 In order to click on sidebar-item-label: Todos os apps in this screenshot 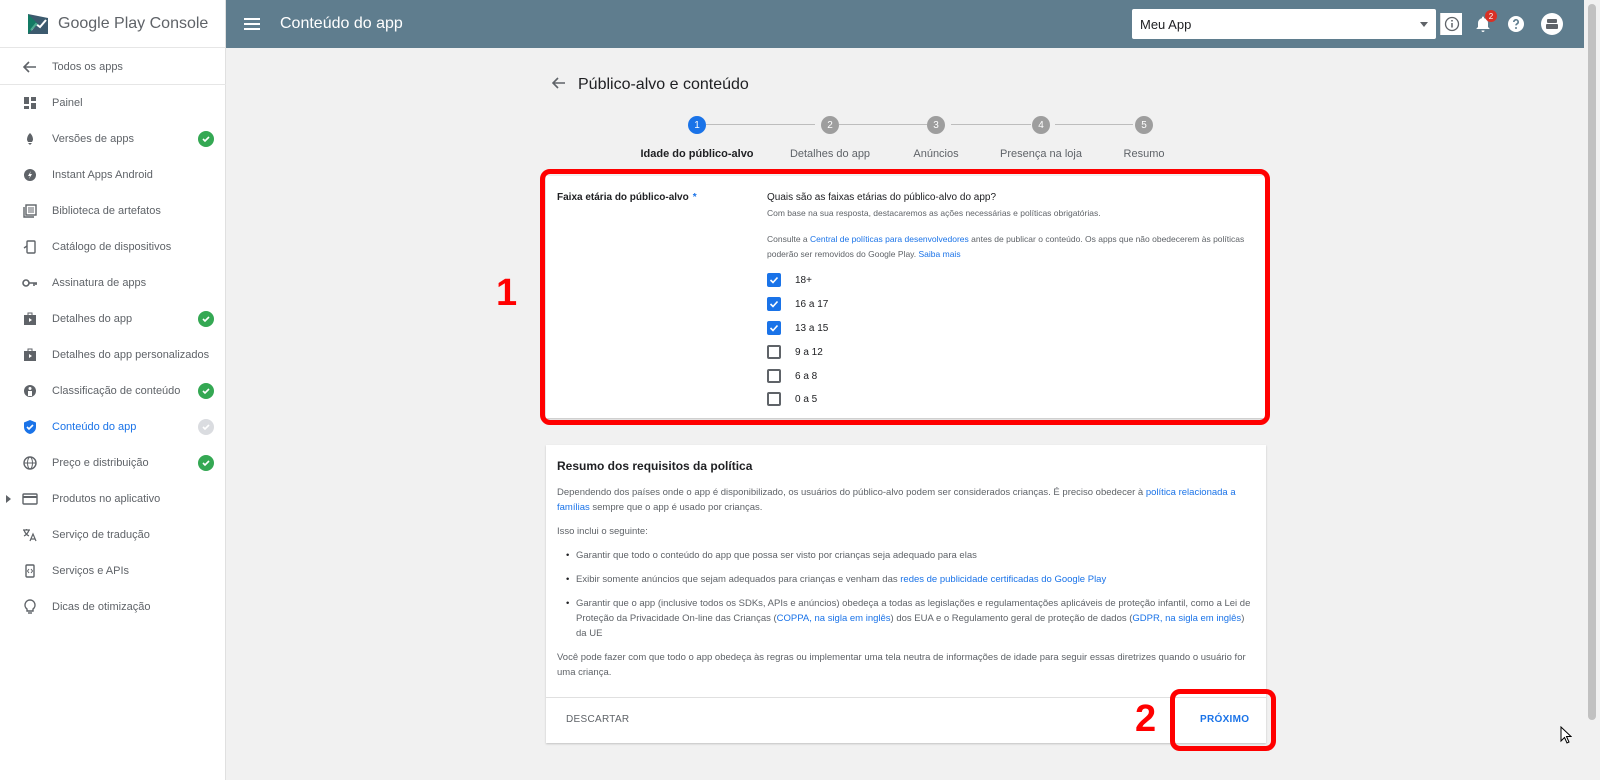, I will do `click(87, 66)`.